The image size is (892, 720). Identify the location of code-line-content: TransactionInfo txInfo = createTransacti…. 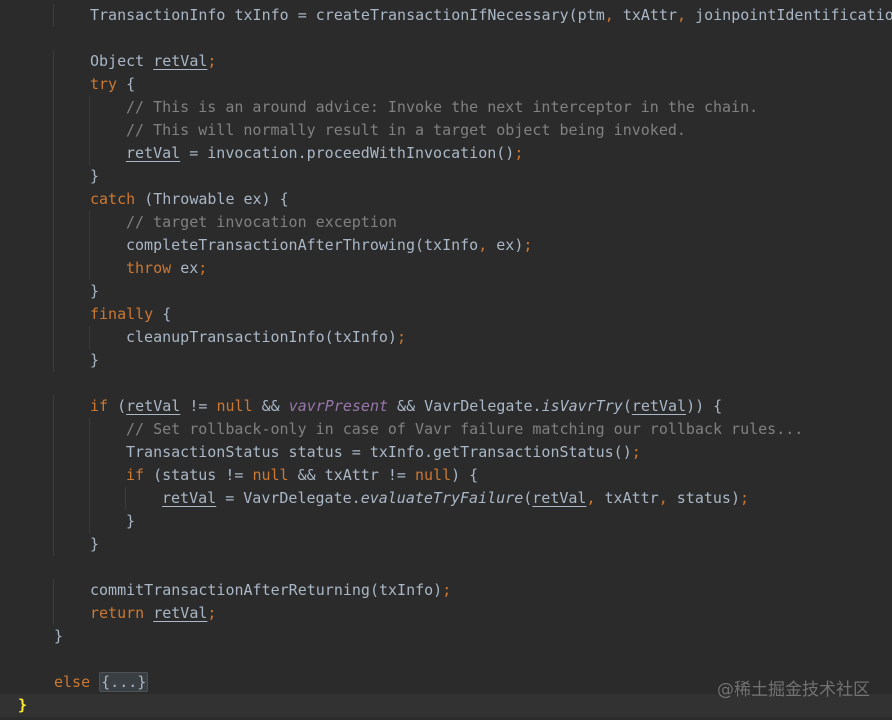
(491, 15).